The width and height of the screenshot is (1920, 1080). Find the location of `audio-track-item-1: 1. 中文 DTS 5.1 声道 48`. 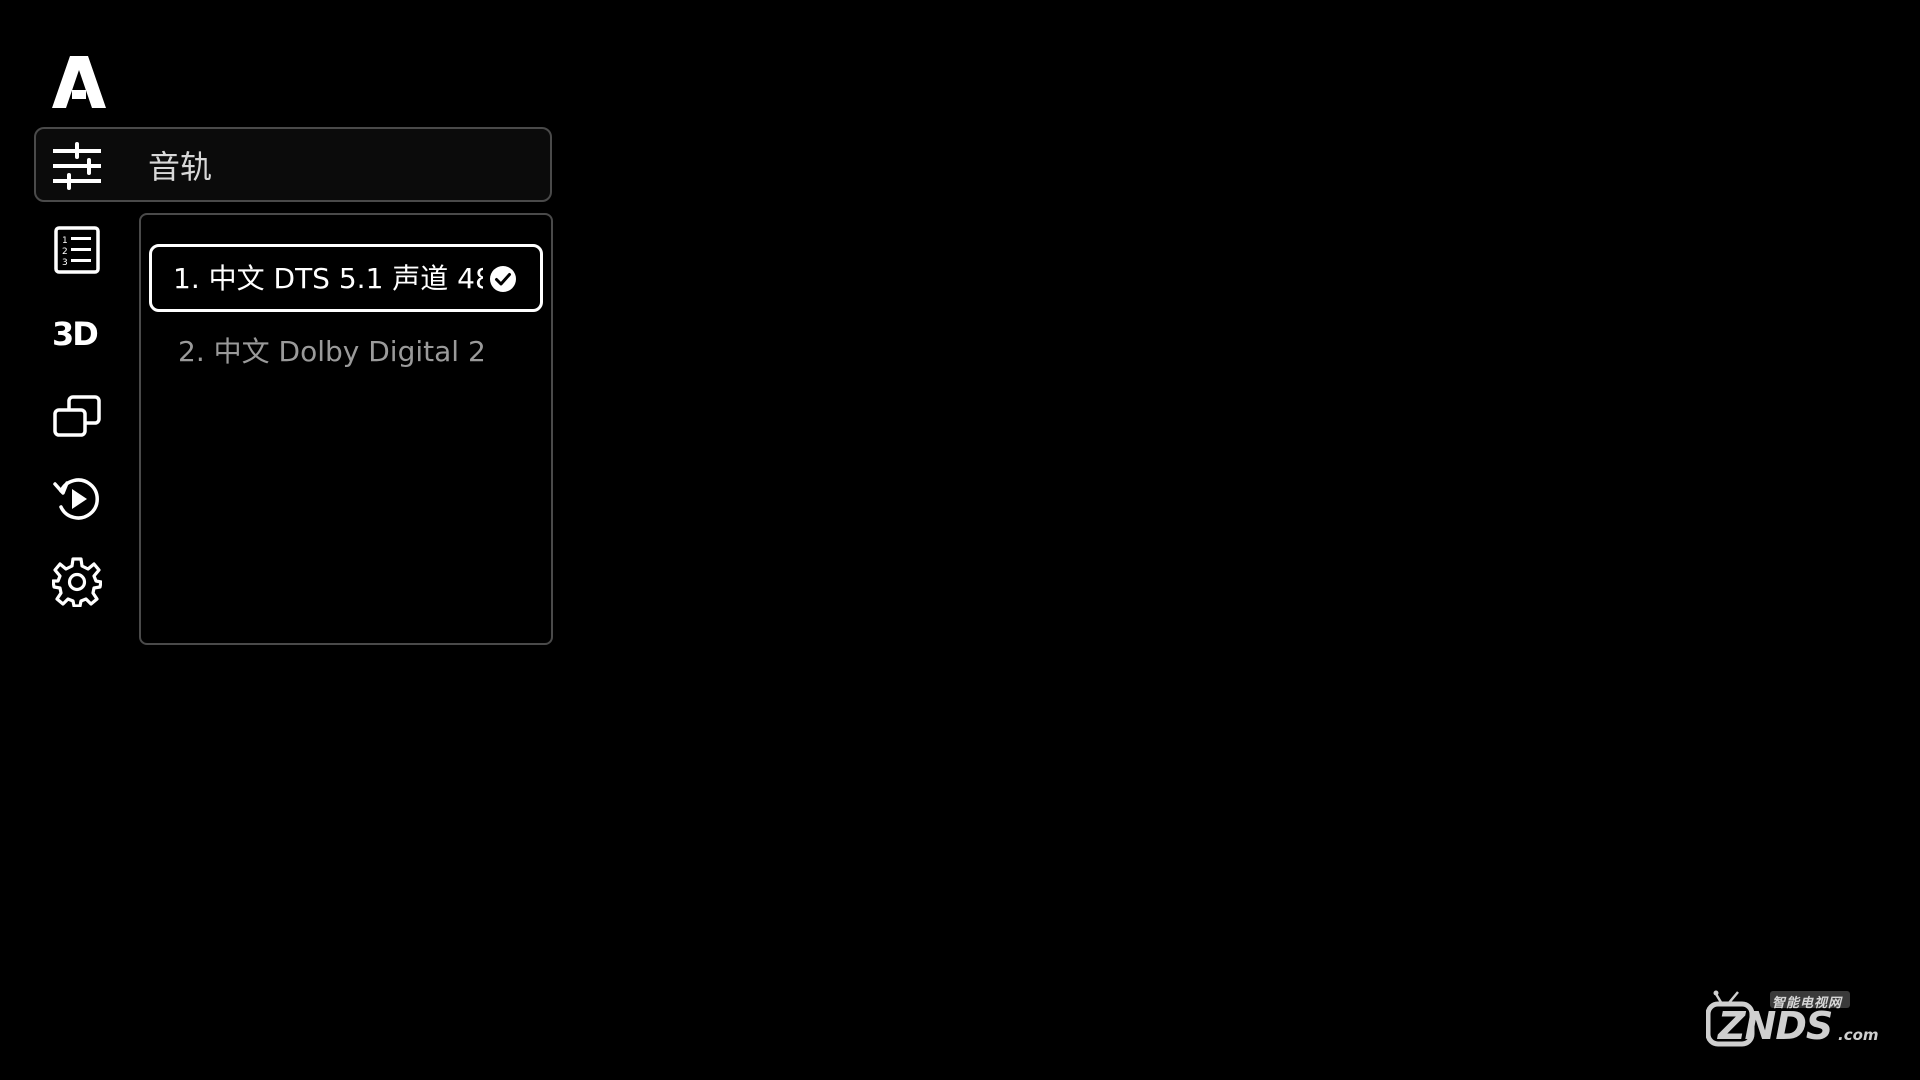

audio-track-item-1: 1. 中文 DTS 5.1 声道 48 is located at coordinates (346, 278).